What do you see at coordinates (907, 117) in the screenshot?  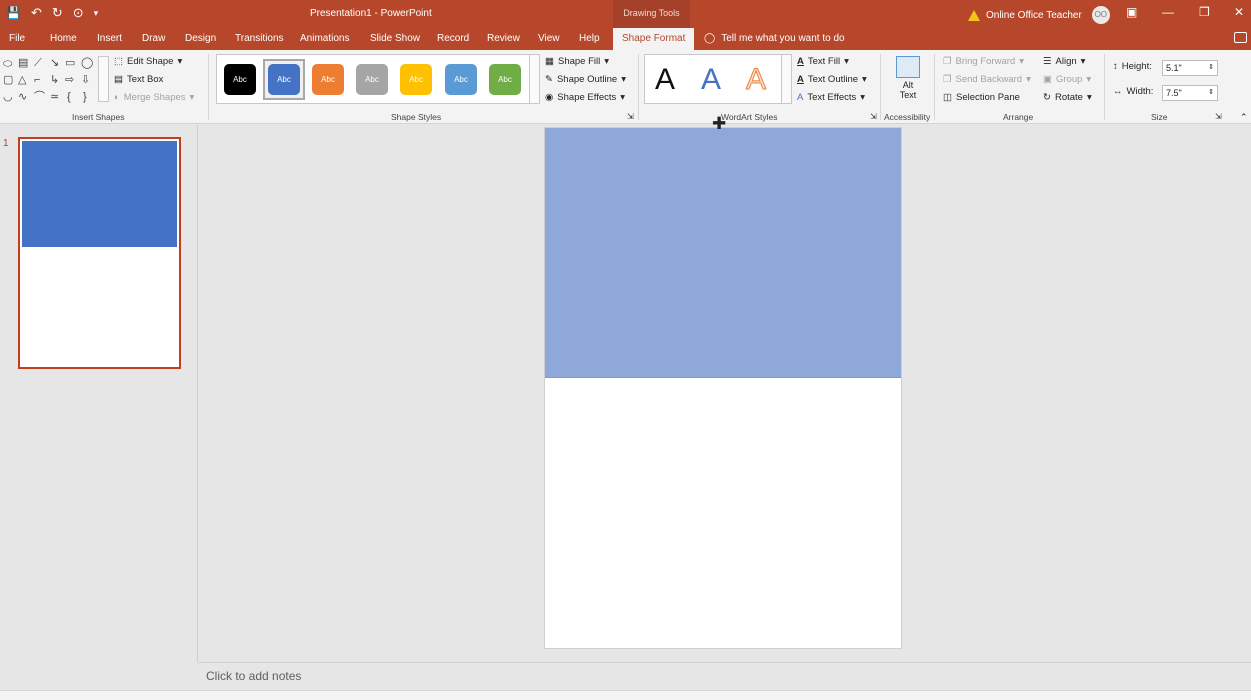 I see `accessibility-group-label: Accessibility` at bounding box center [907, 117].